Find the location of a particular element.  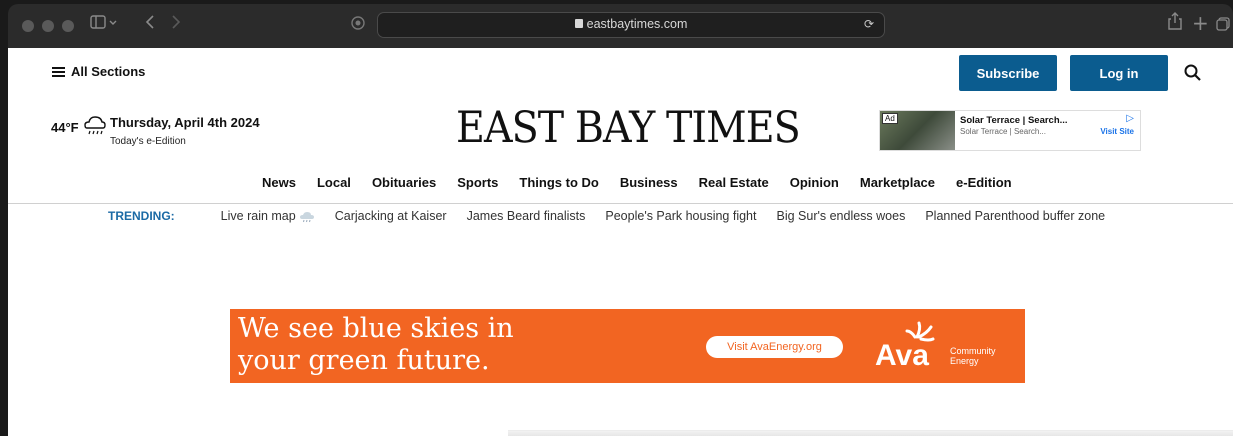

trending-label: TRENDING: is located at coordinates (141, 216).